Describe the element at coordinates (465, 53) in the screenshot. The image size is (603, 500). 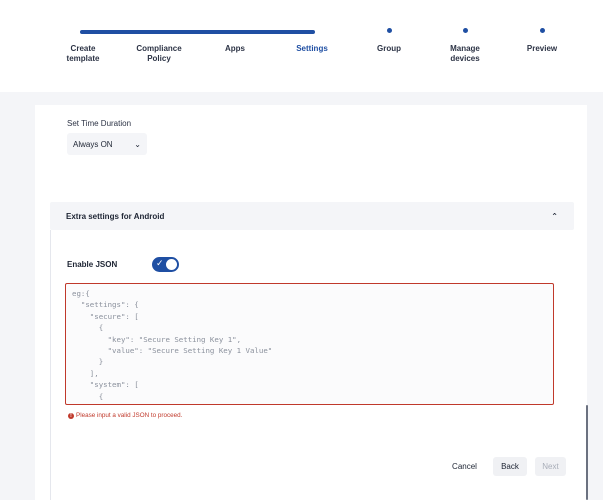
I see `step-label: Manage devices` at that location.